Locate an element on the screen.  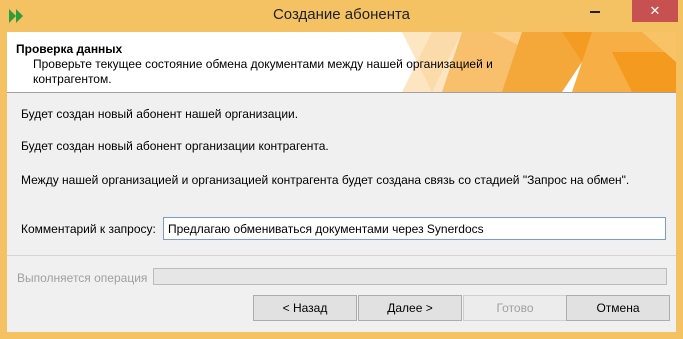
minimize-icon is located at coordinates (595, 11).